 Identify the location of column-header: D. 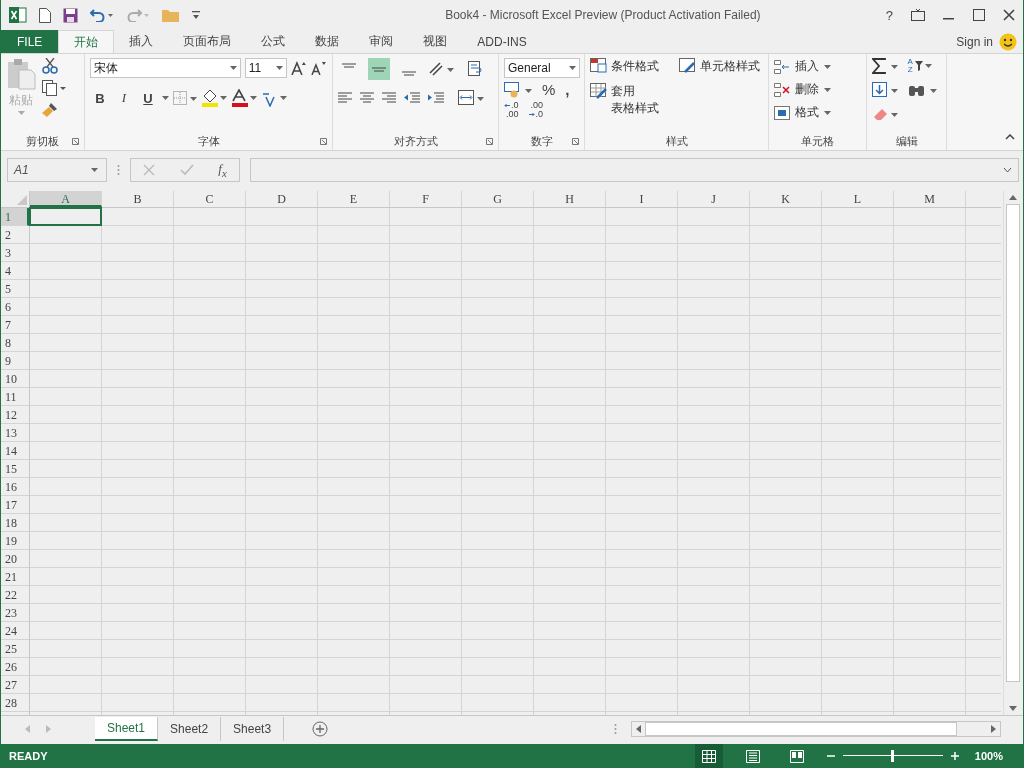
(282, 199).